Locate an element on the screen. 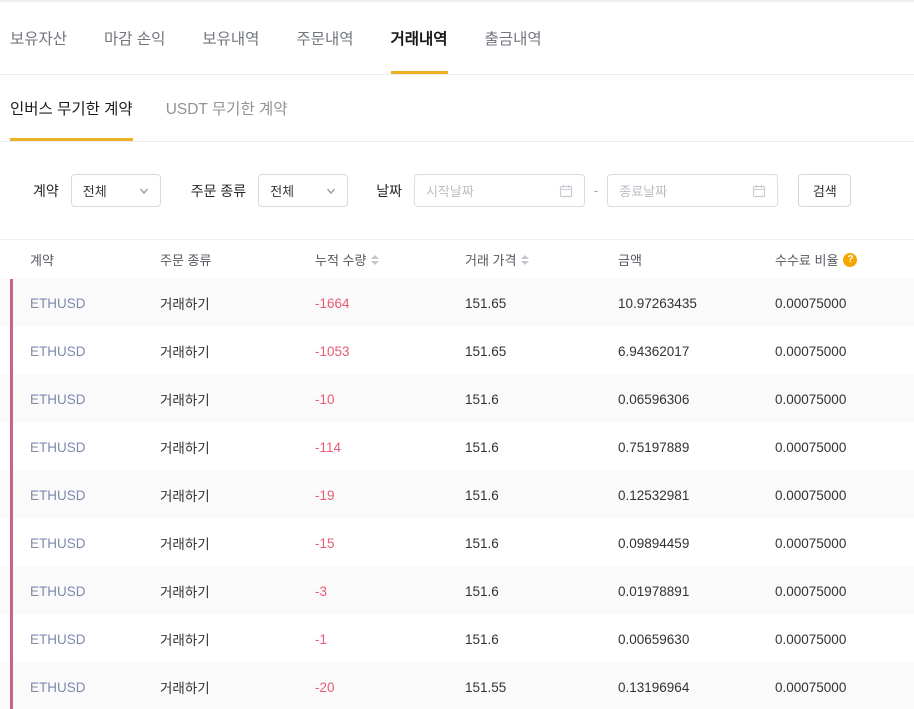  order-type-select: 전체 is located at coordinates (303, 190).